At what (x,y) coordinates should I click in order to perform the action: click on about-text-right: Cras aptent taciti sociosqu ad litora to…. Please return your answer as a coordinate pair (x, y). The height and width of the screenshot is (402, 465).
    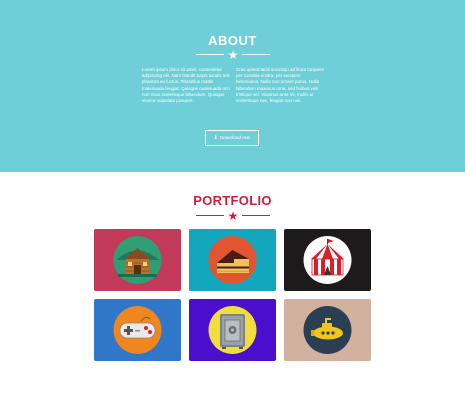
    Looking at the image, I should click on (280, 85).